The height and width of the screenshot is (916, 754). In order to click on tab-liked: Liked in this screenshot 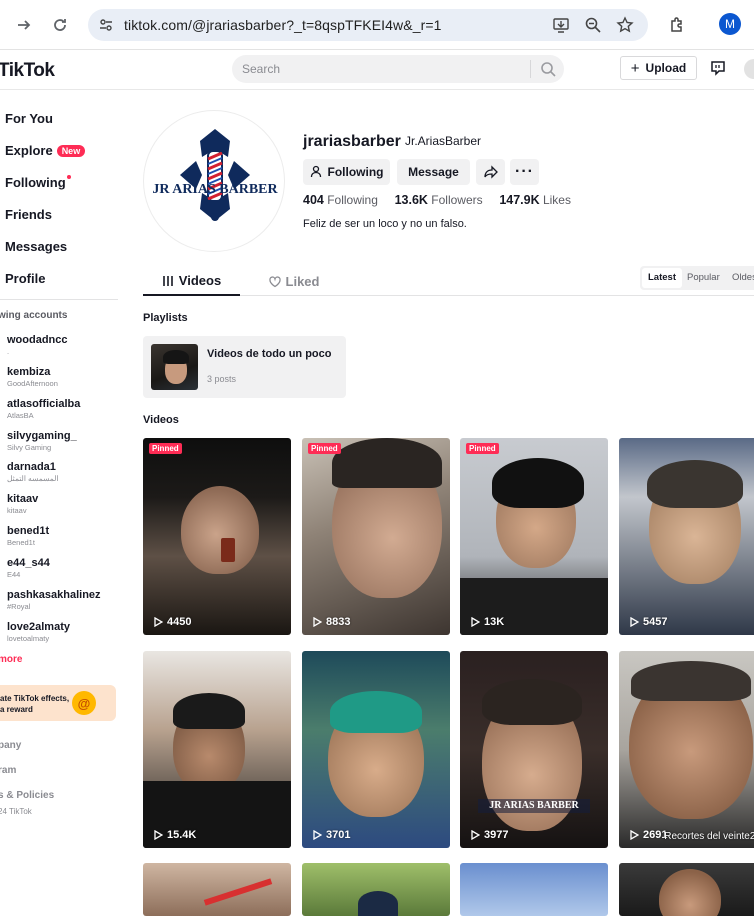, I will do `click(294, 281)`.